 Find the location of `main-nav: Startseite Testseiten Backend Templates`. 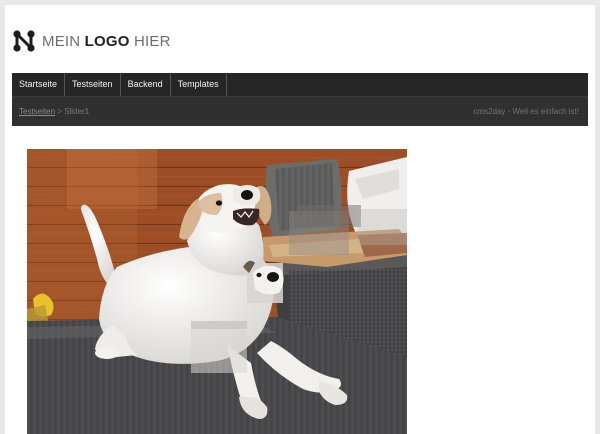

main-nav: Startseite Testseiten Backend Templates is located at coordinates (300, 85).